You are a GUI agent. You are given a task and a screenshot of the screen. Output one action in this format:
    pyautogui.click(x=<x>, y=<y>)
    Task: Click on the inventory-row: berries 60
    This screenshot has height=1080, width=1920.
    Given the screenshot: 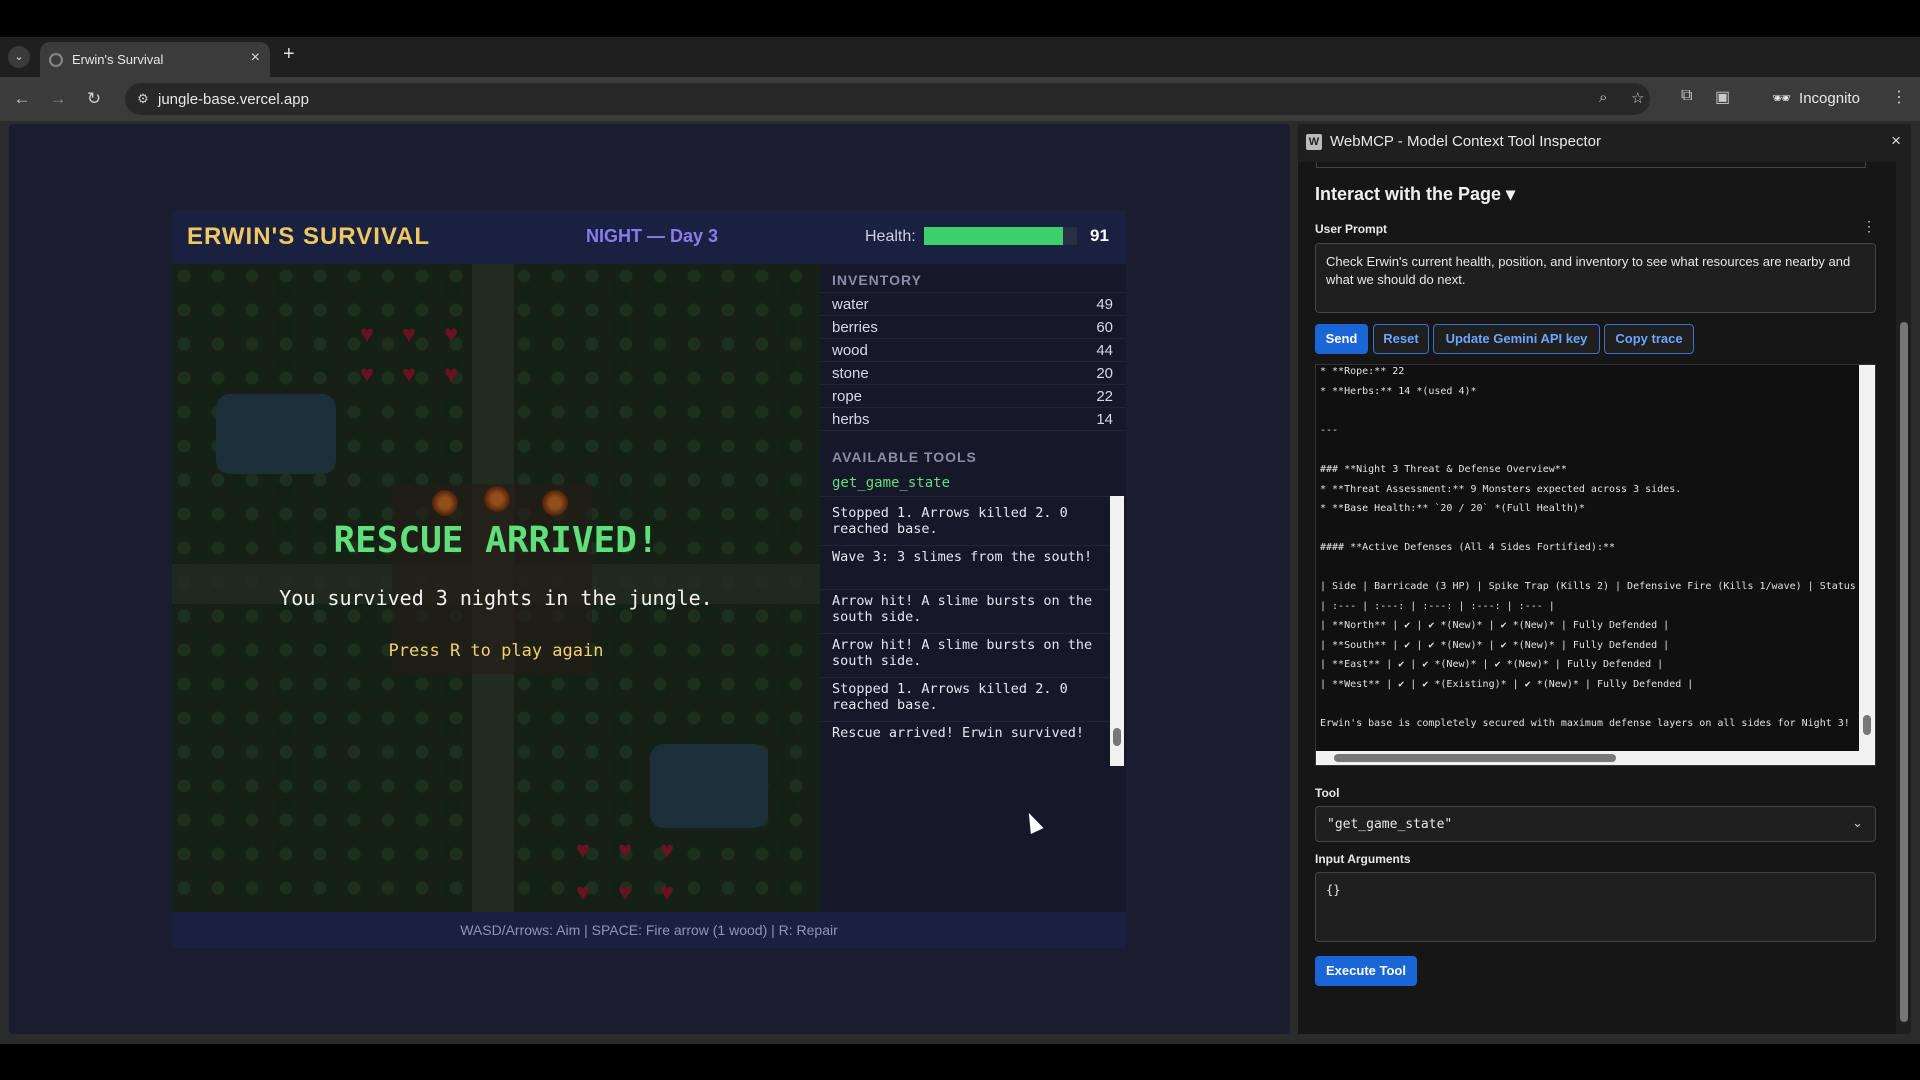 What is the action you would take?
    pyautogui.click(x=973, y=326)
    